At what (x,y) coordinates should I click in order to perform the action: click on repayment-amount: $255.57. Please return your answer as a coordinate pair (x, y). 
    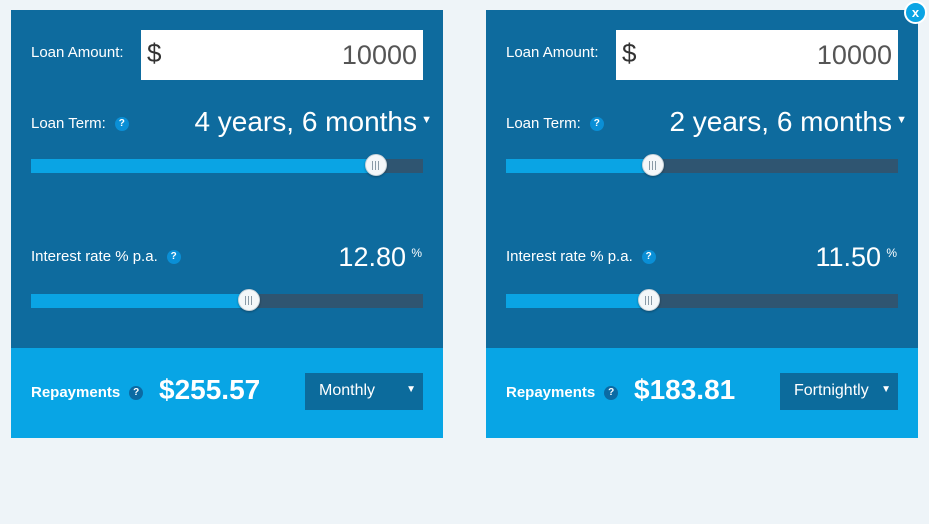
    Looking at the image, I should click on (210, 389).